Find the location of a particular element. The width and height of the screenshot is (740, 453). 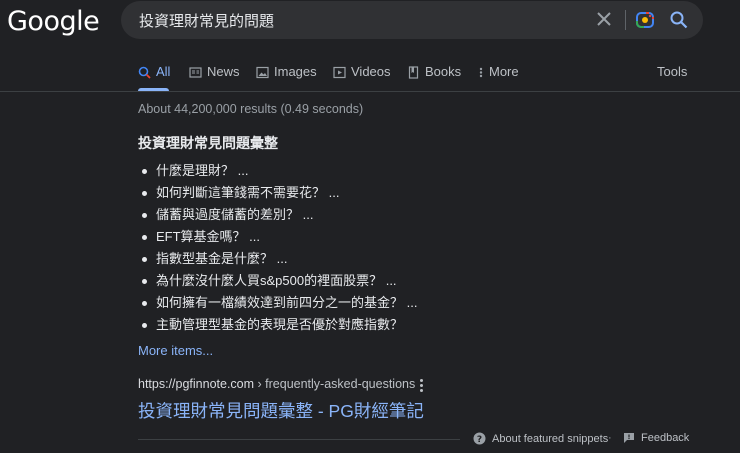

tab-all-label: All is located at coordinates (163, 71).